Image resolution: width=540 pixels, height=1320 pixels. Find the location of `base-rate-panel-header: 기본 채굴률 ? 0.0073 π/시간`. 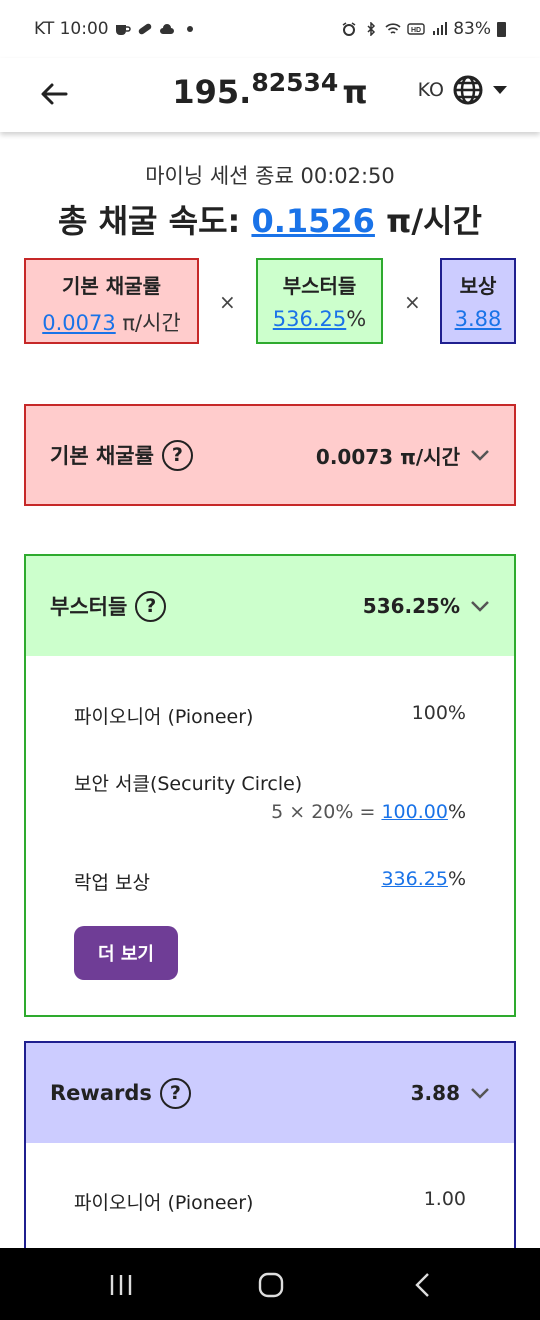

base-rate-panel-header: 기본 채굴률 ? 0.0073 π/시간 is located at coordinates (270, 455).